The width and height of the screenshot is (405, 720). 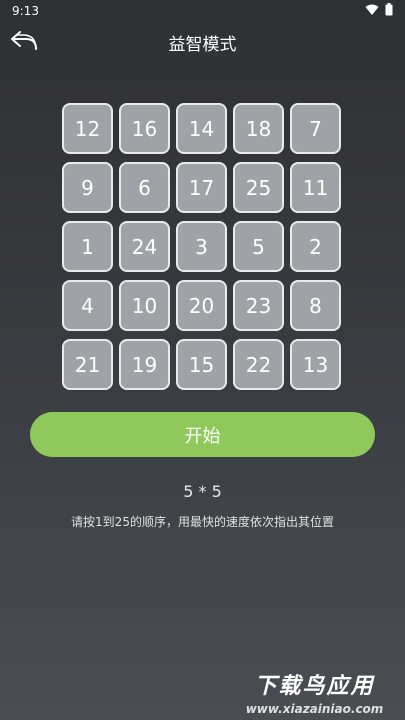 I want to click on status-time: 9:13, so click(x=25, y=11).